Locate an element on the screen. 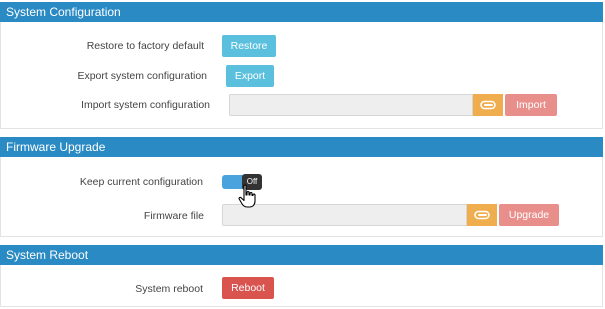  keep-configuration-toggle: Off is located at coordinates (242, 182).